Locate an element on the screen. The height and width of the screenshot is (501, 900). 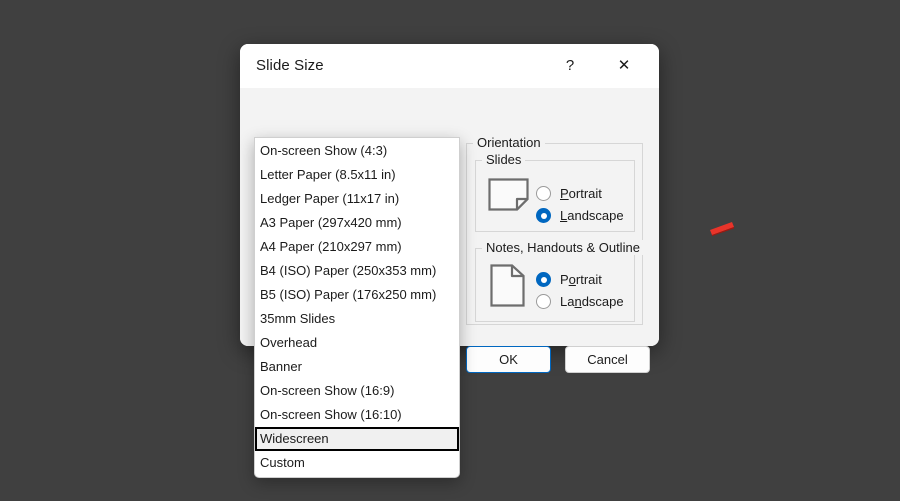
dropdown-option: Overhead is located at coordinates (357, 343).